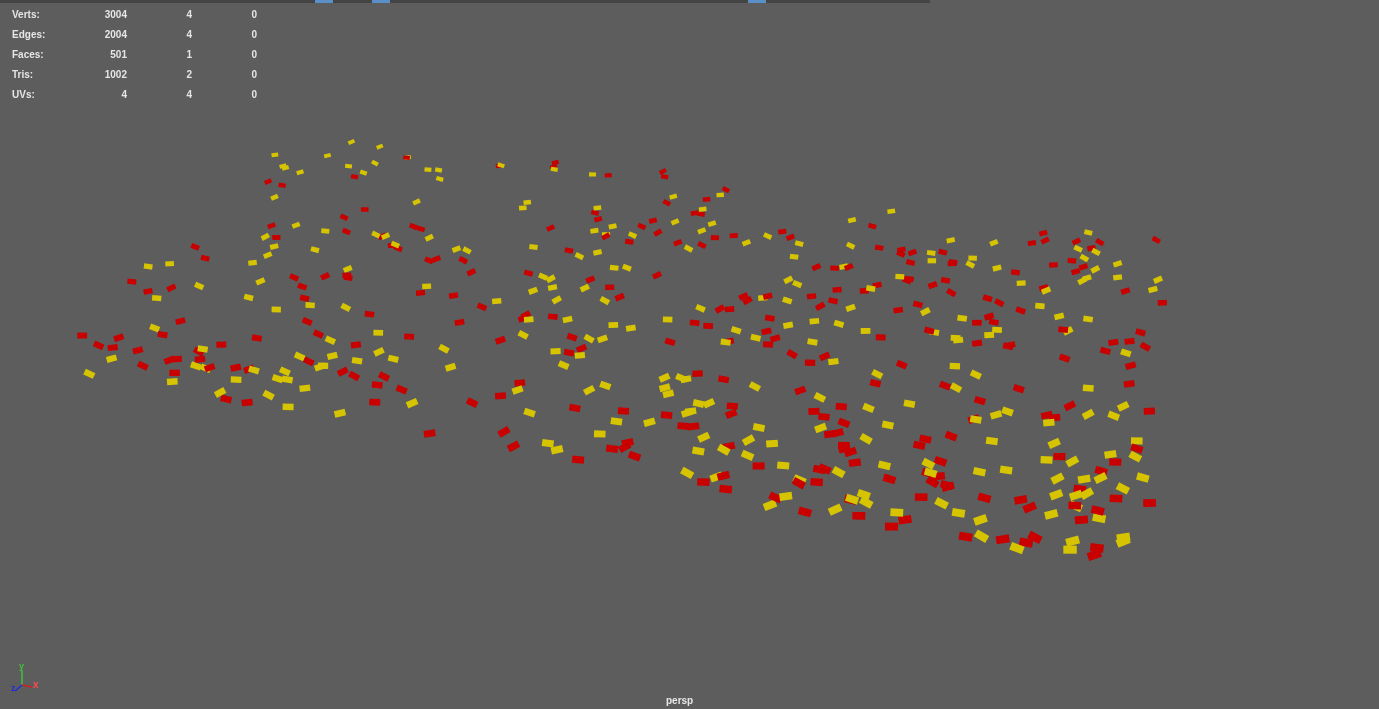 The image size is (1379, 709). Describe the element at coordinates (680, 701) in the screenshot. I see `camera-label: persp` at that location.